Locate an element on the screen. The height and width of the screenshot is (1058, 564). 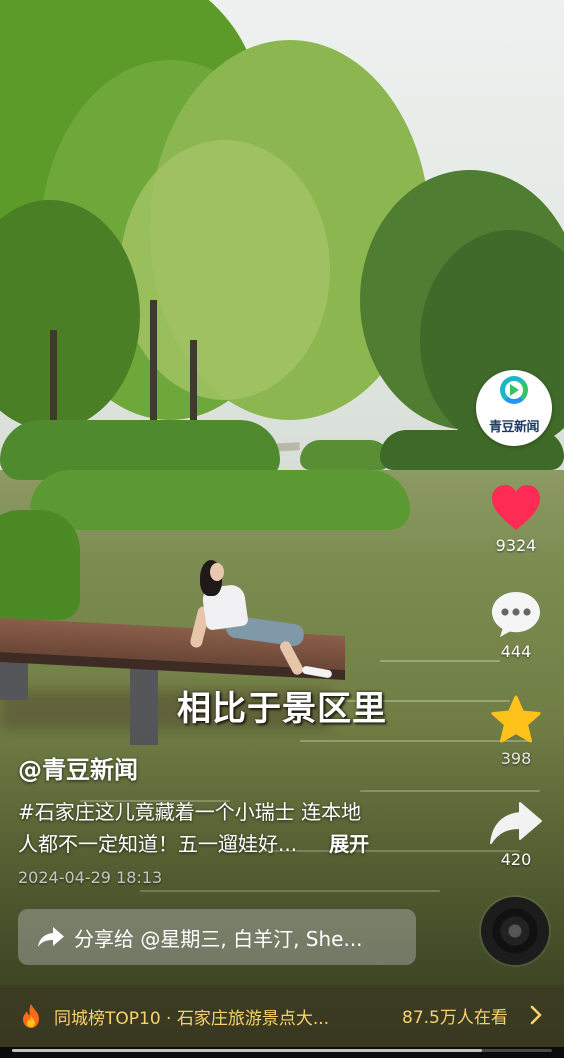
comment-bubble-icon is located at coordinates (516, 614).